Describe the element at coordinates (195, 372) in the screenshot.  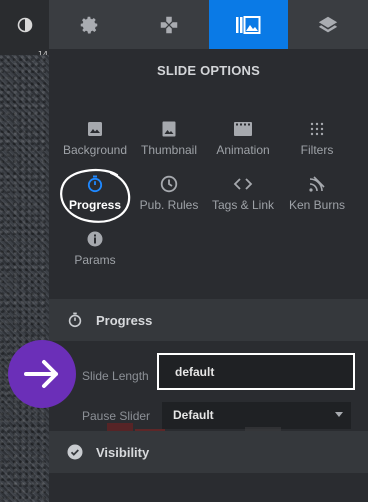
I see `slide-length-value: default` at that location.